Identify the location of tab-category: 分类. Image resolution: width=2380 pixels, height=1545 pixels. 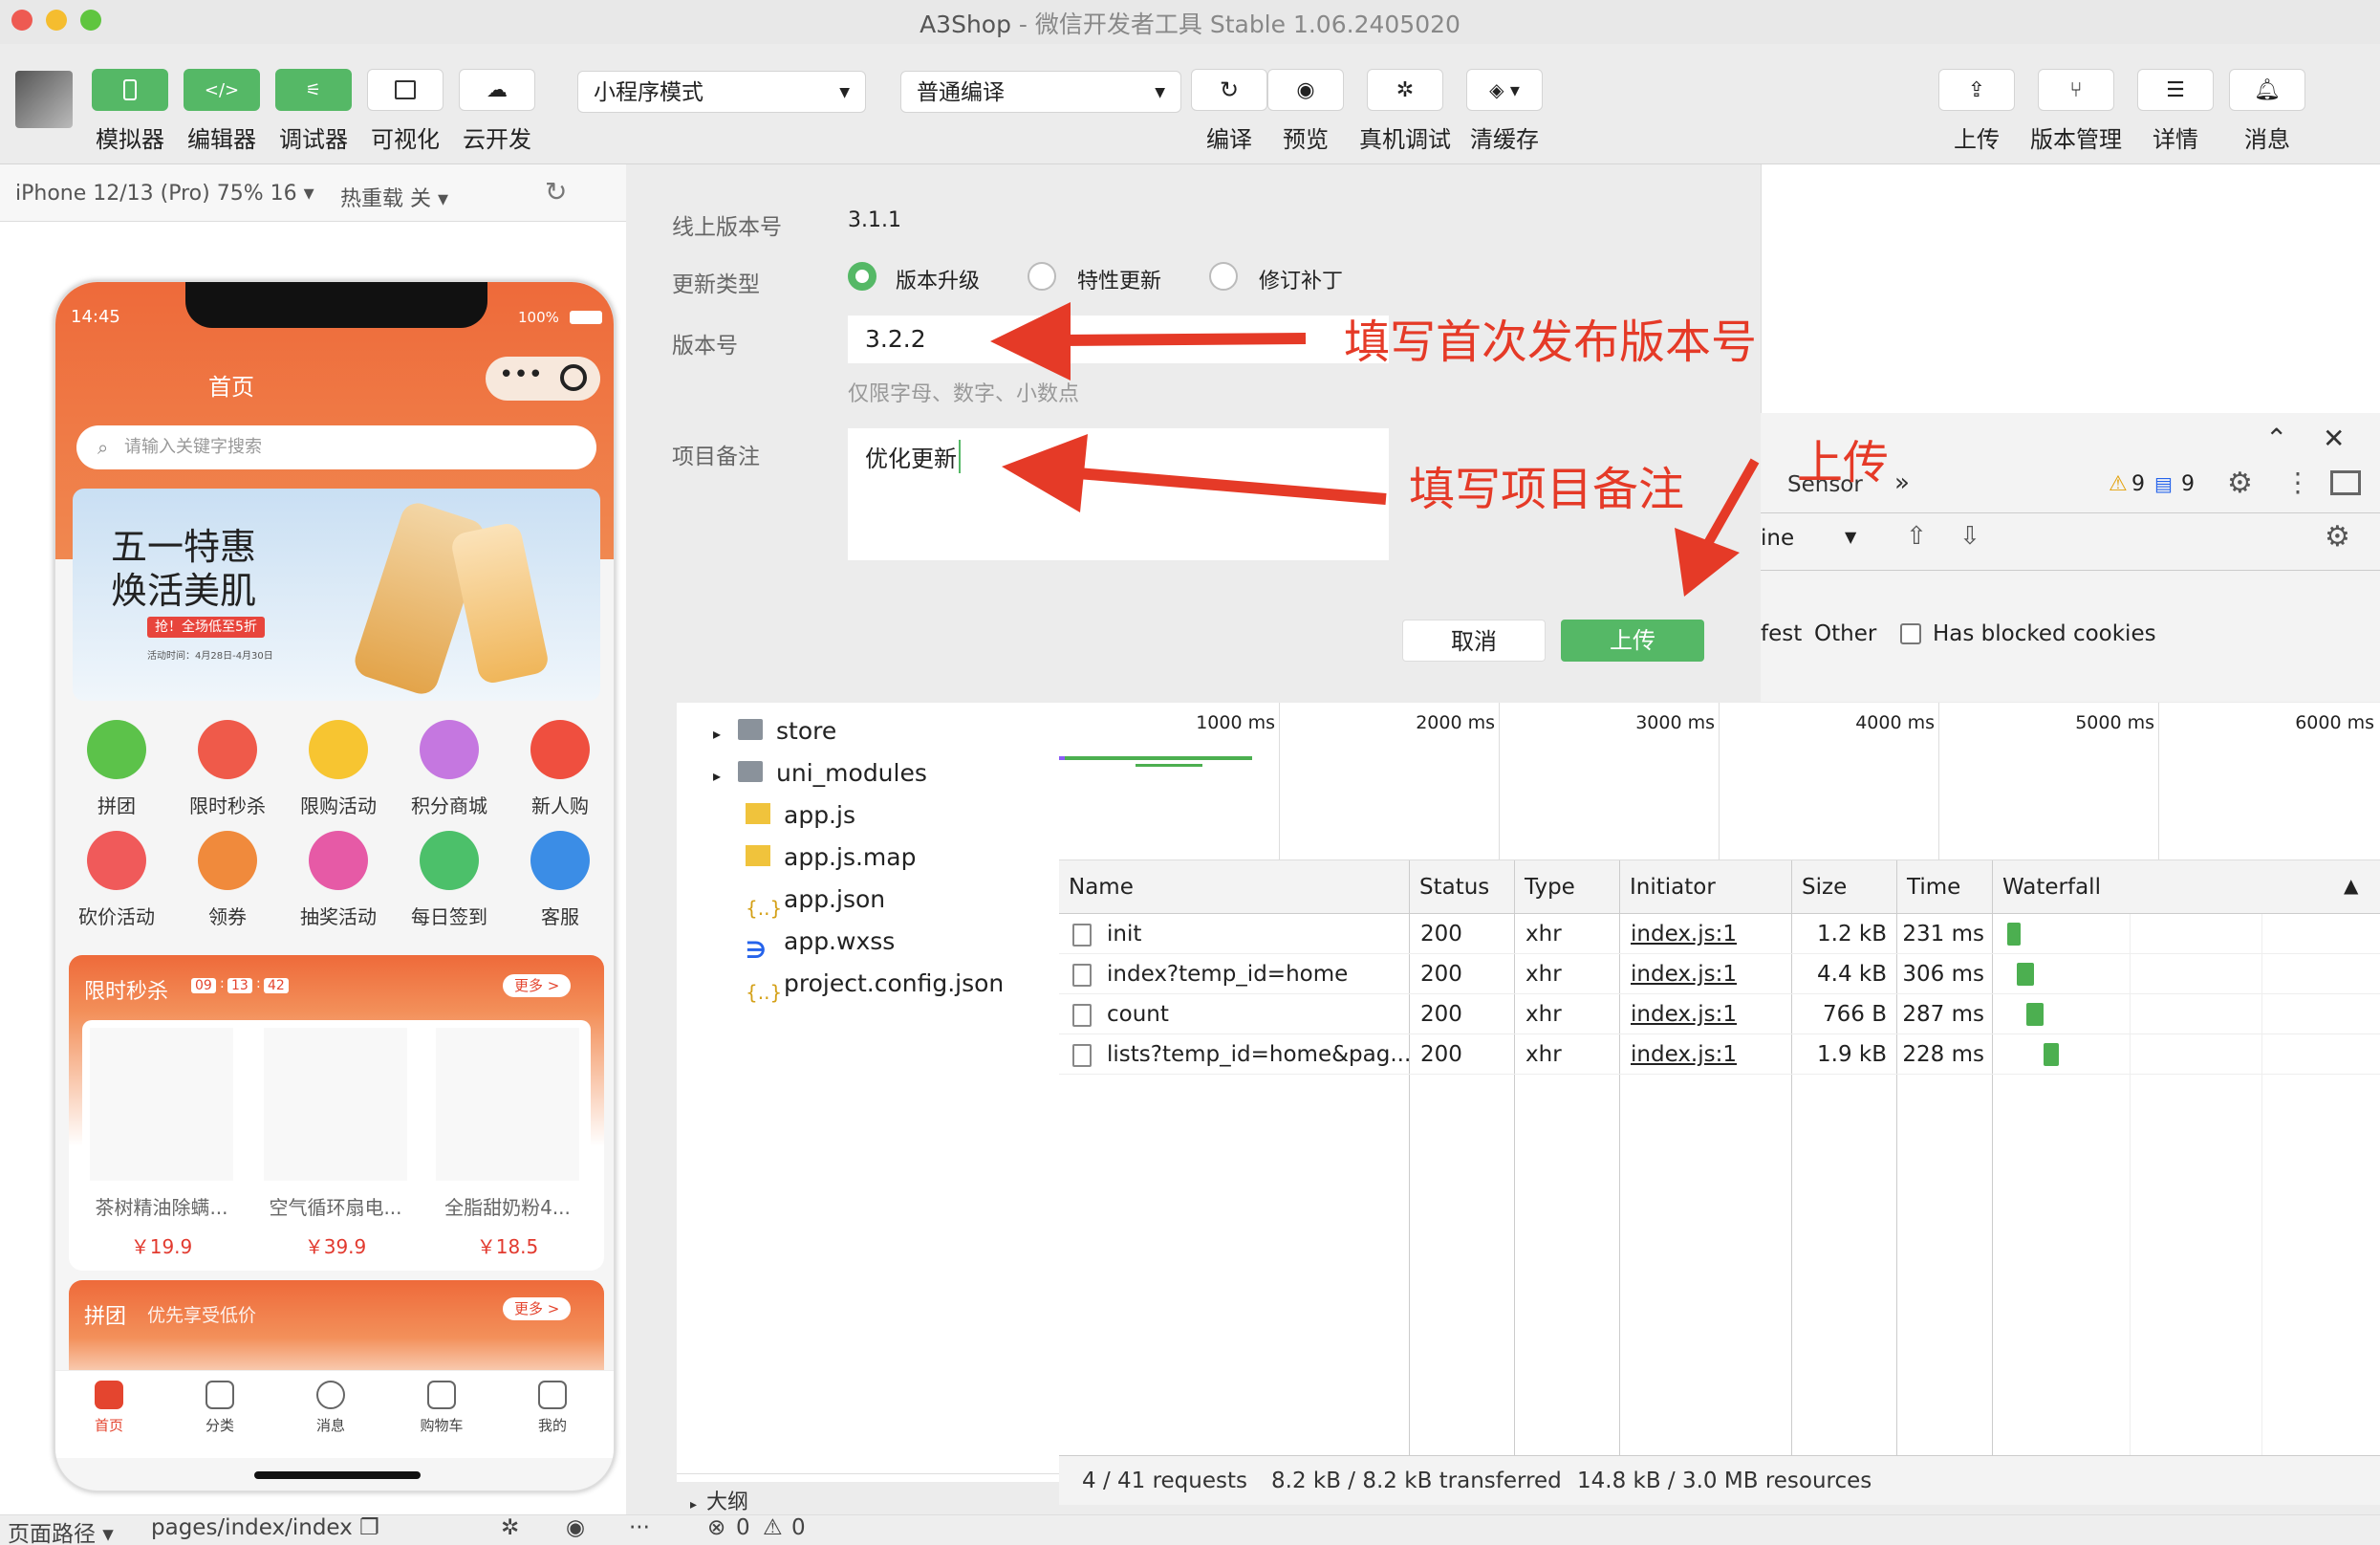
(220, 1408).